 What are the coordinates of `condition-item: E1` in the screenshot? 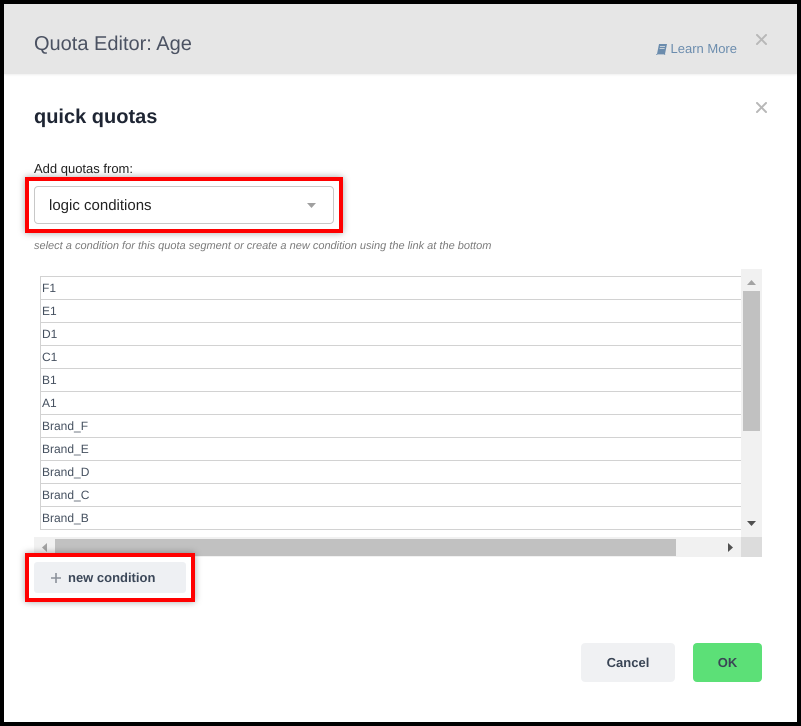 It's located at (390, 310).